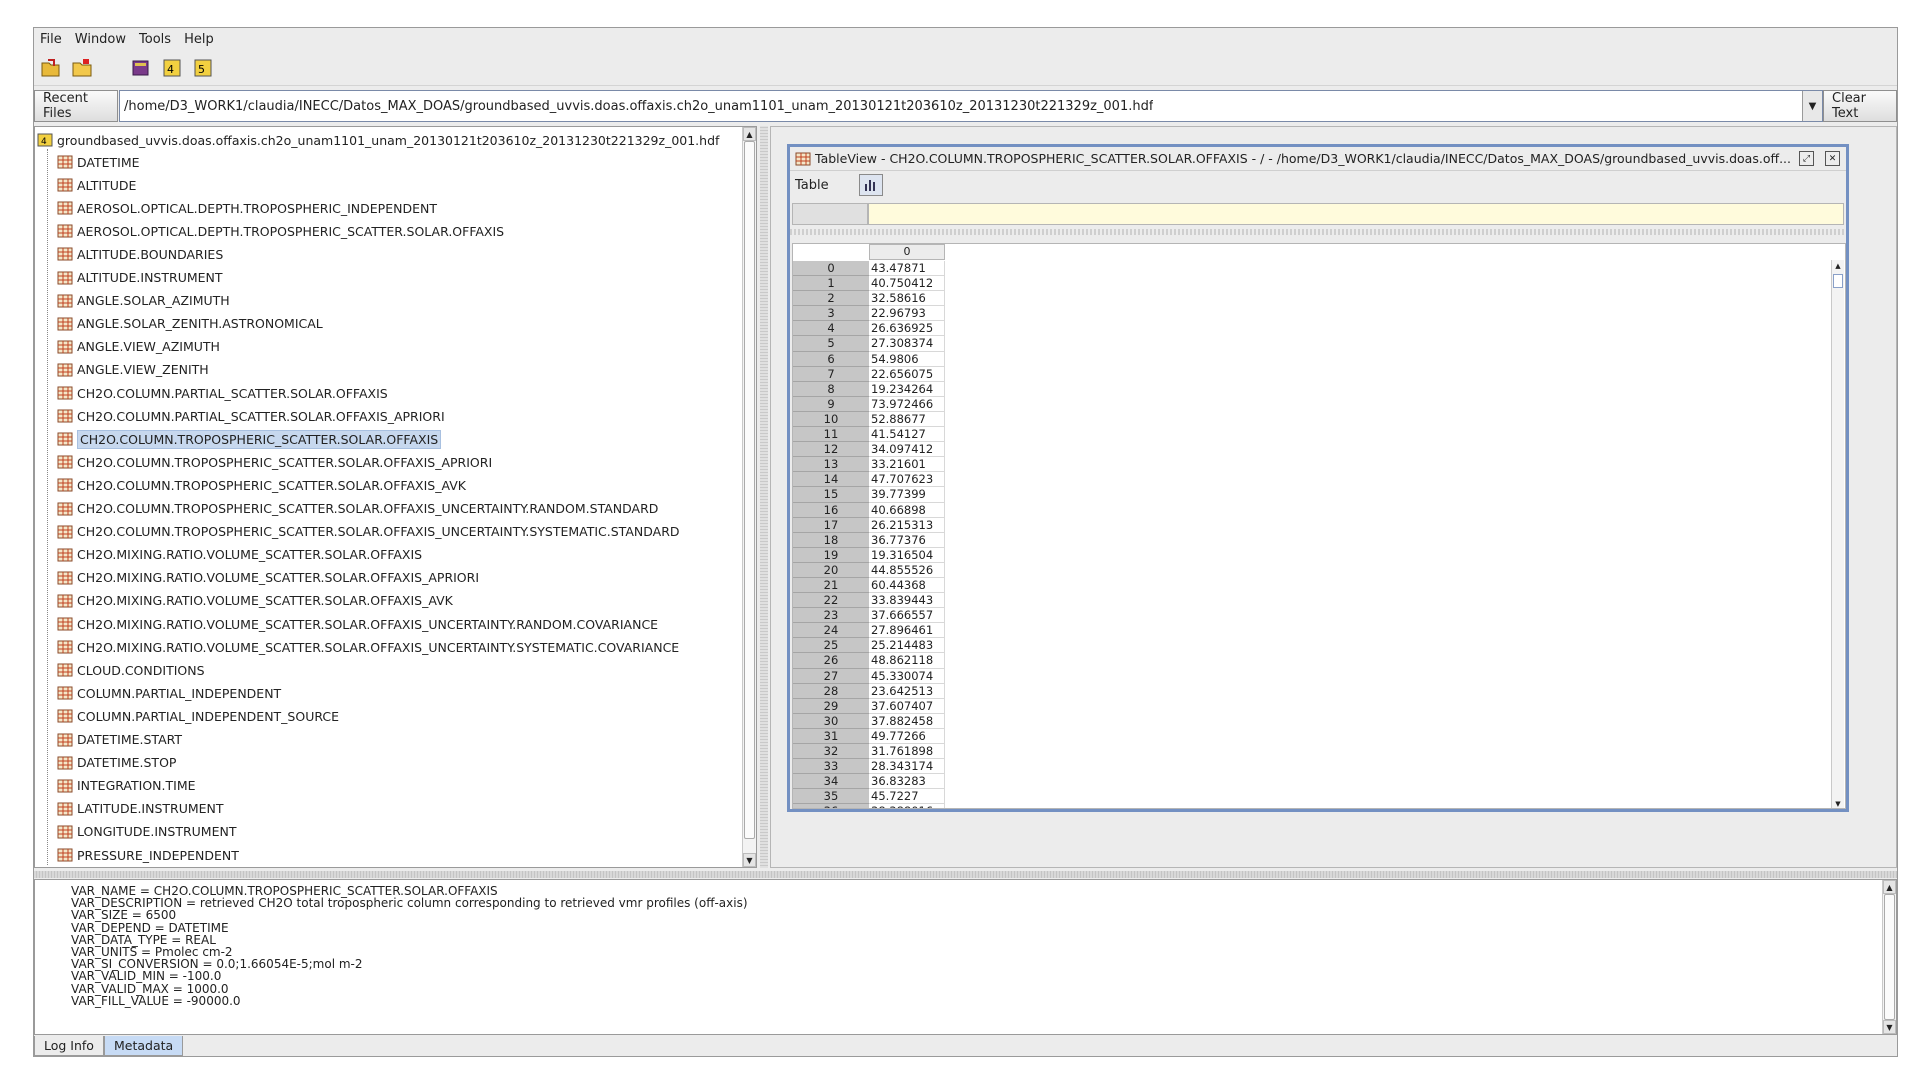 Image resolution: width=1920 pixels, height=1080 pixels. I want to click on table-cell: 45.330074, so click(907, 676).